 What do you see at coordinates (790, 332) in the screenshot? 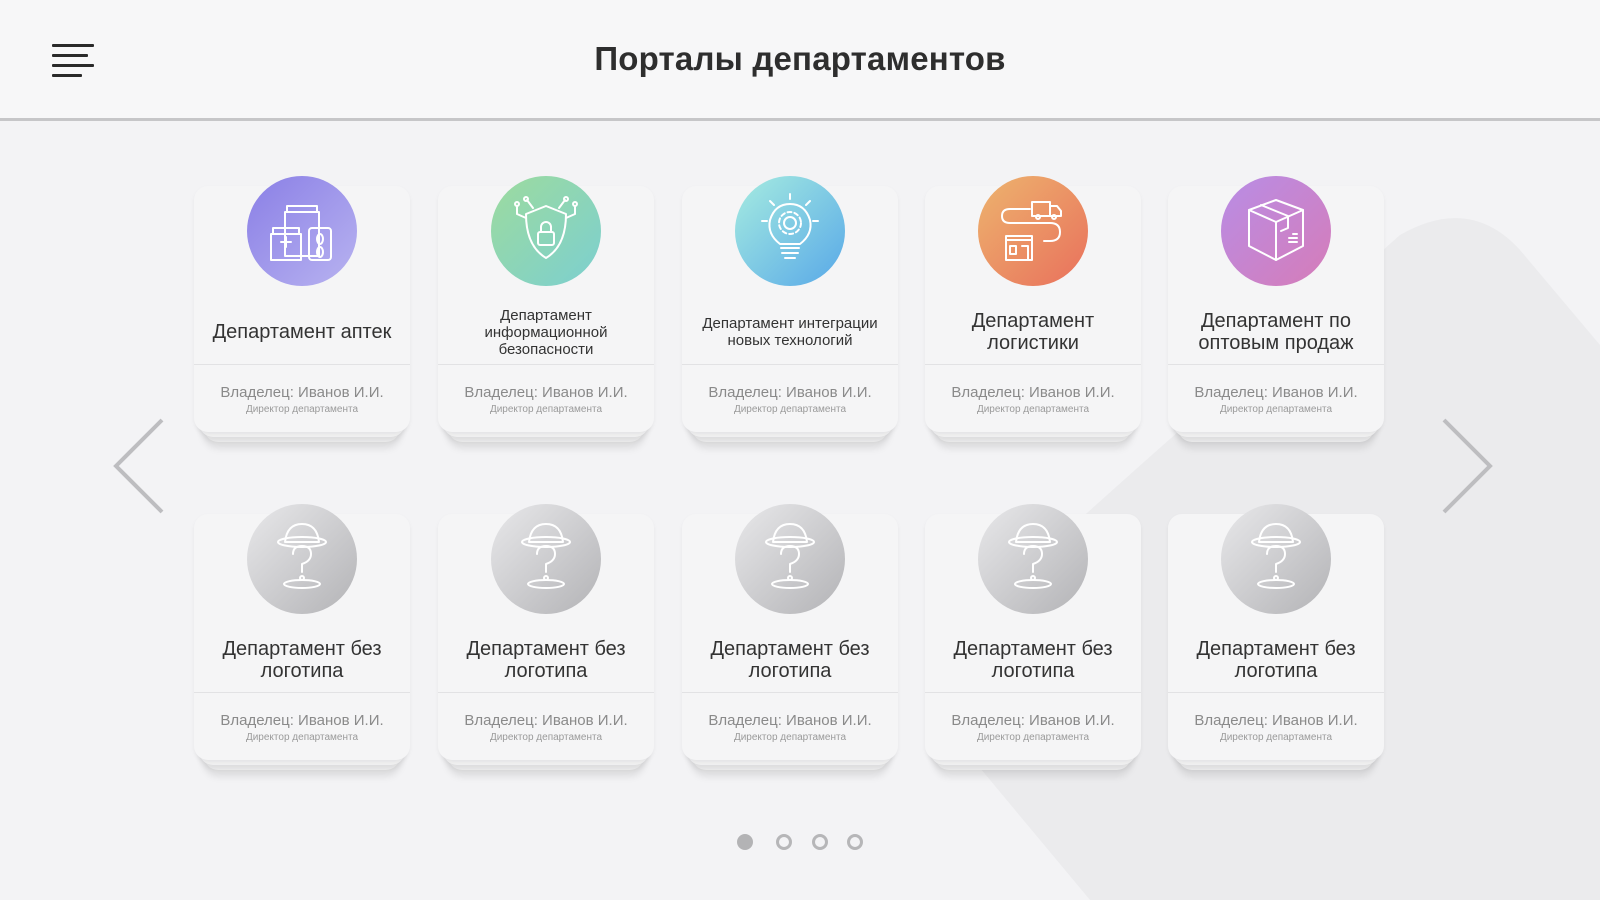
I see `department-name: Департамент интеграции новых технологий` at bounding box center [790, 332].